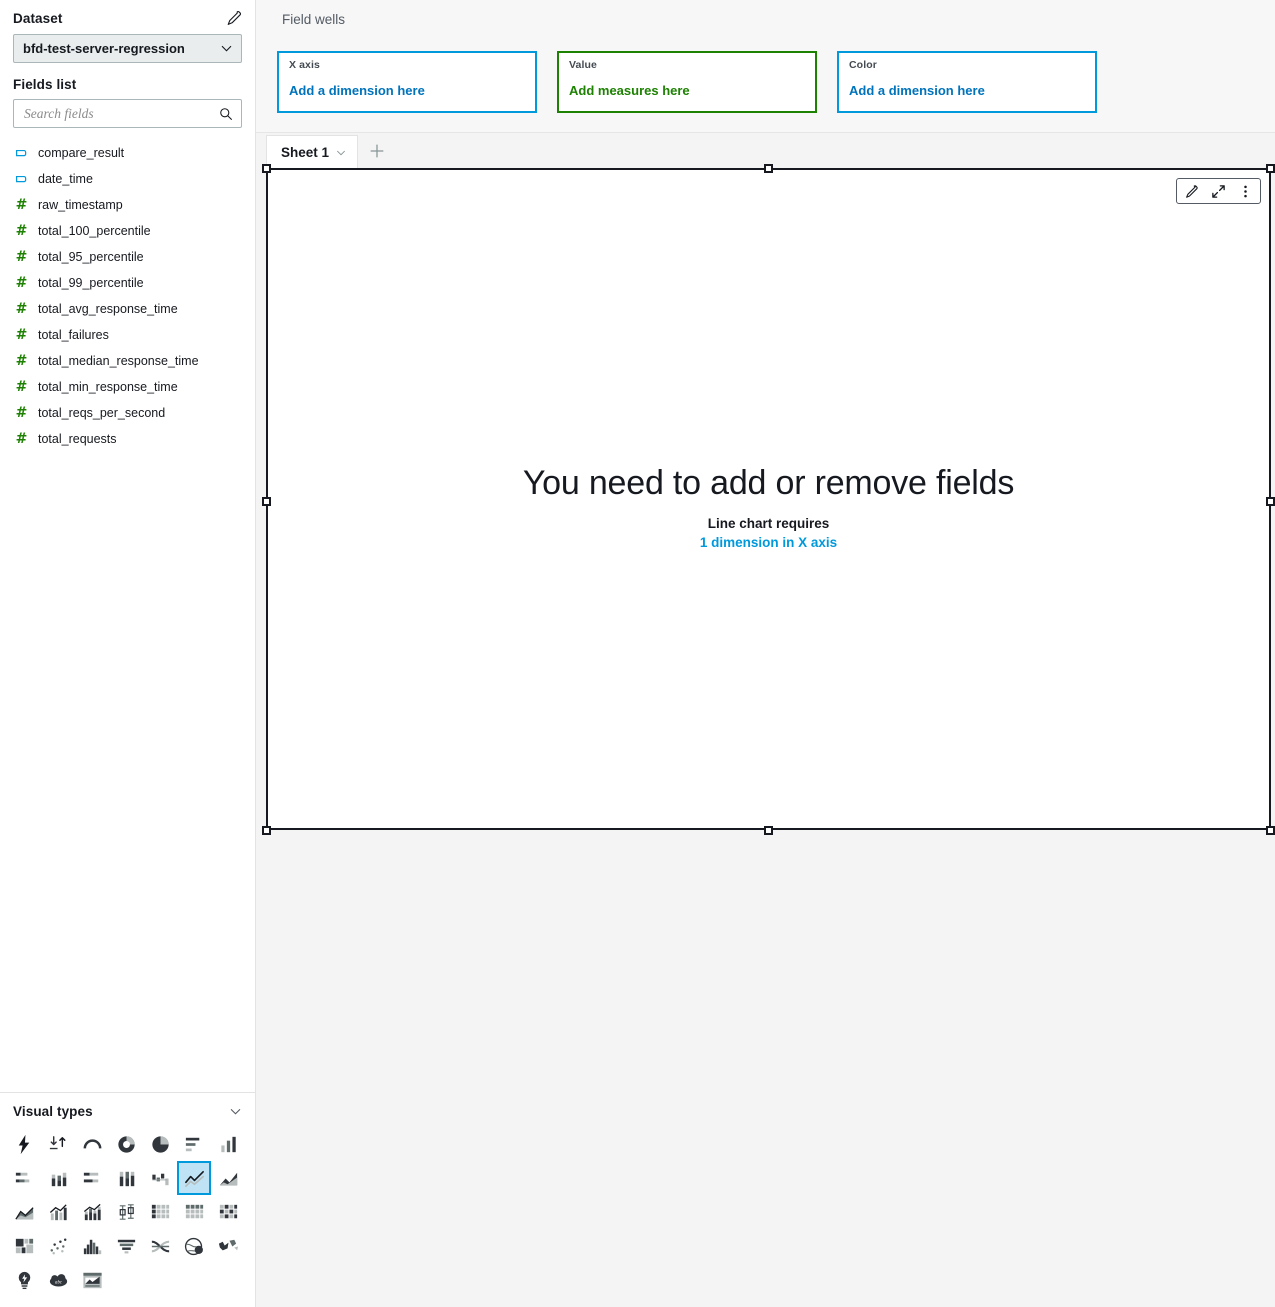 The image size is (1275, 1307). I want to click on field-well-cta: Add measures here, so click(687, 90).